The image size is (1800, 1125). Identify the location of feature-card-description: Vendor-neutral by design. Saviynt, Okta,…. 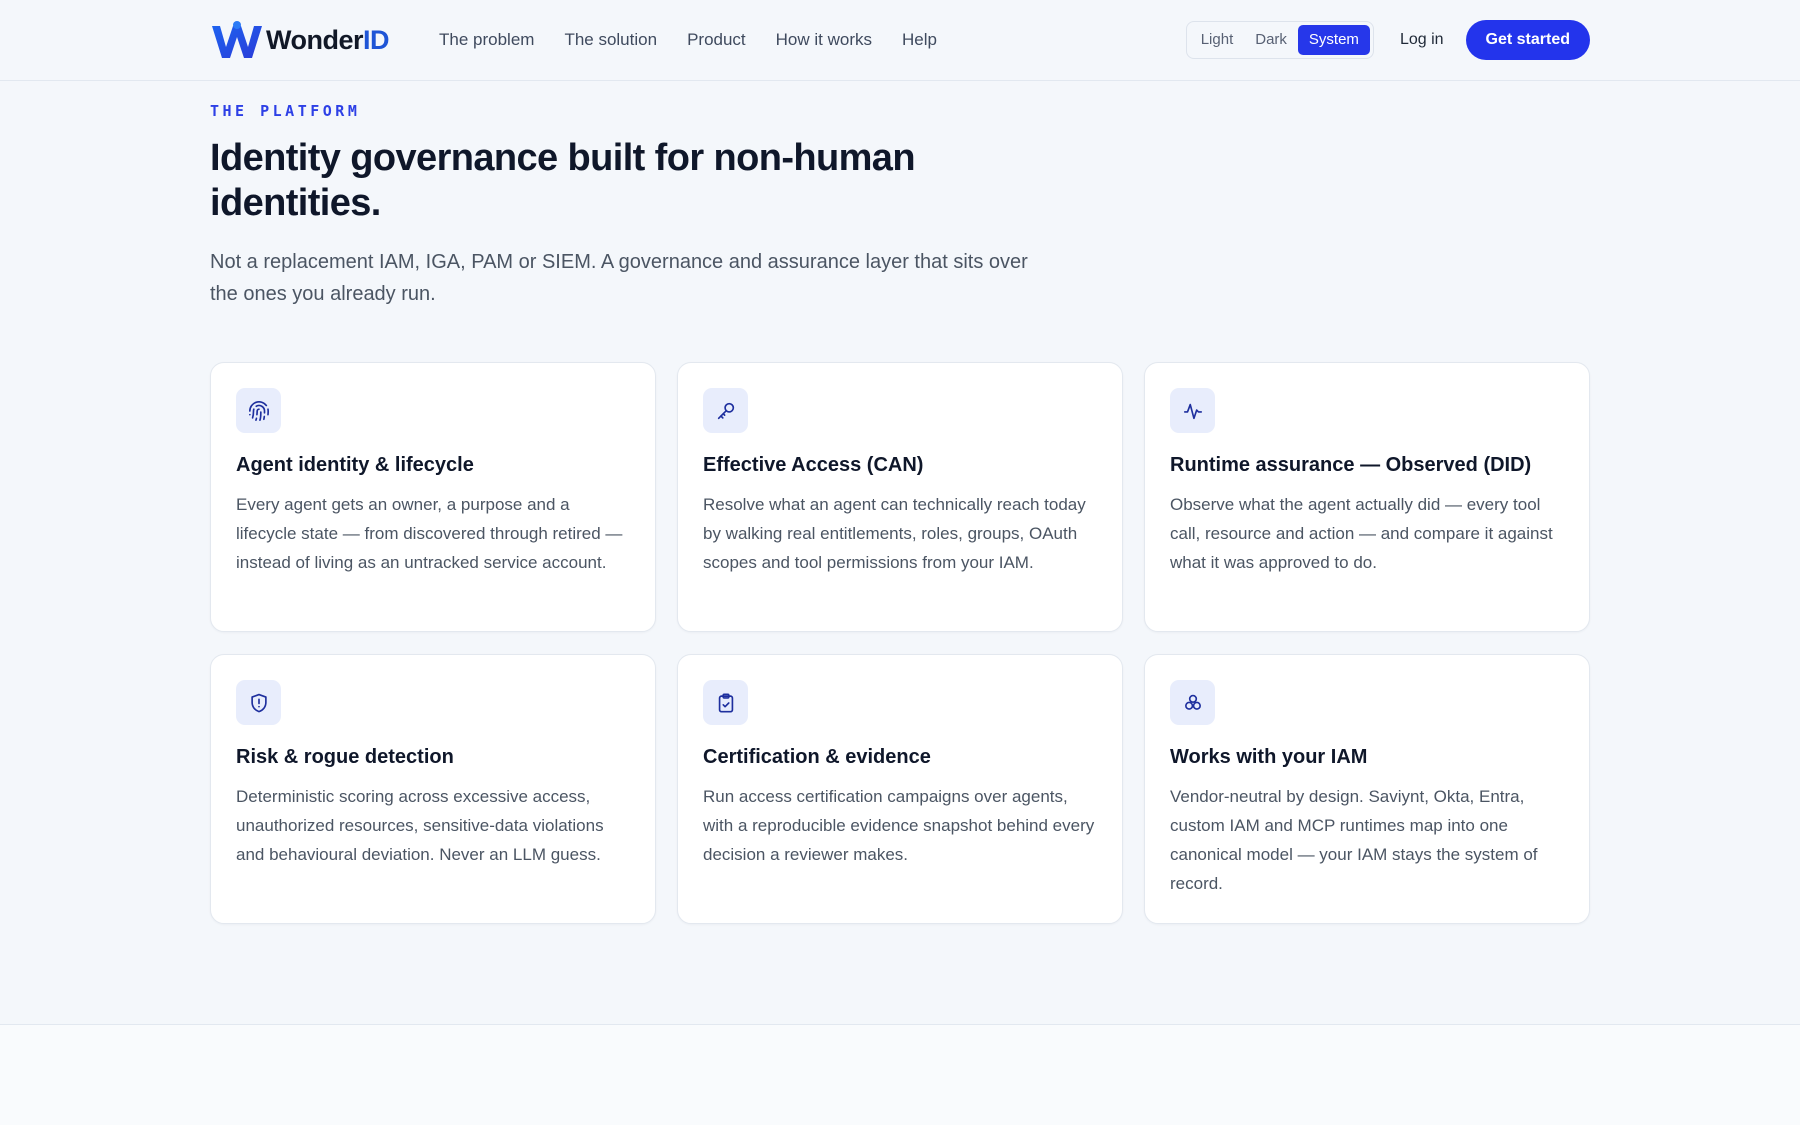
(1354, 840).